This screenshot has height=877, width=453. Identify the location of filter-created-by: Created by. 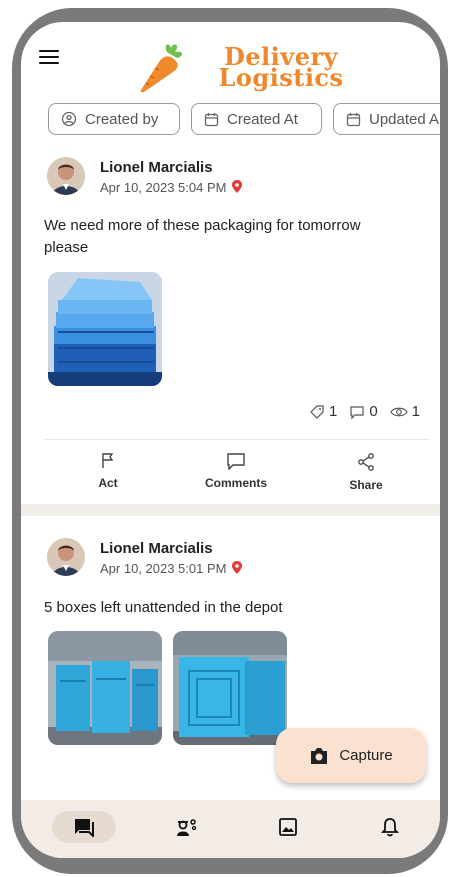
(114, 119).